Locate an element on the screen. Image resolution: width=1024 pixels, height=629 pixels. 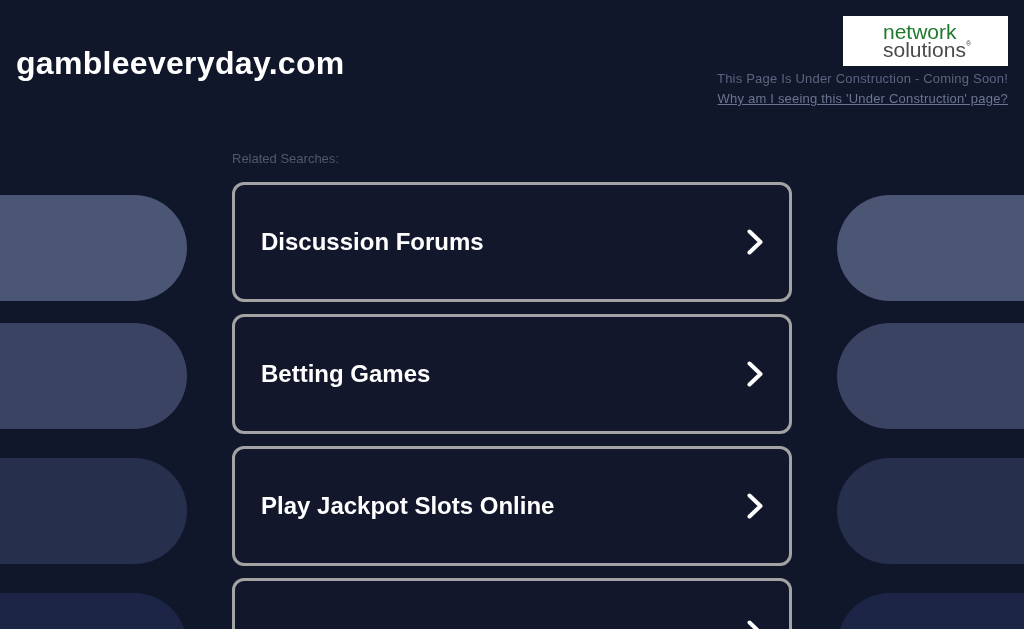
search-link: Play Jackpot Slots Online is located at coordinates (512, 506).